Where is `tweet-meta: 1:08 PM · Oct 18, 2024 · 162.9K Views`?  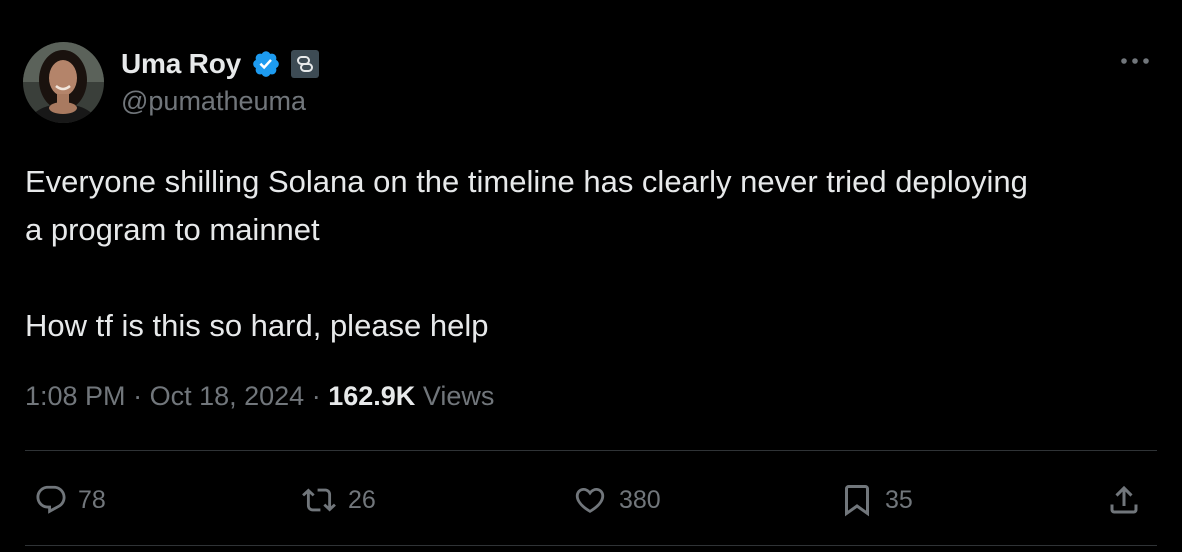 tweet-meta: 1:08 PM · Oct 18, 2024 · 162.9K Views is located at coordinates (259, 396).